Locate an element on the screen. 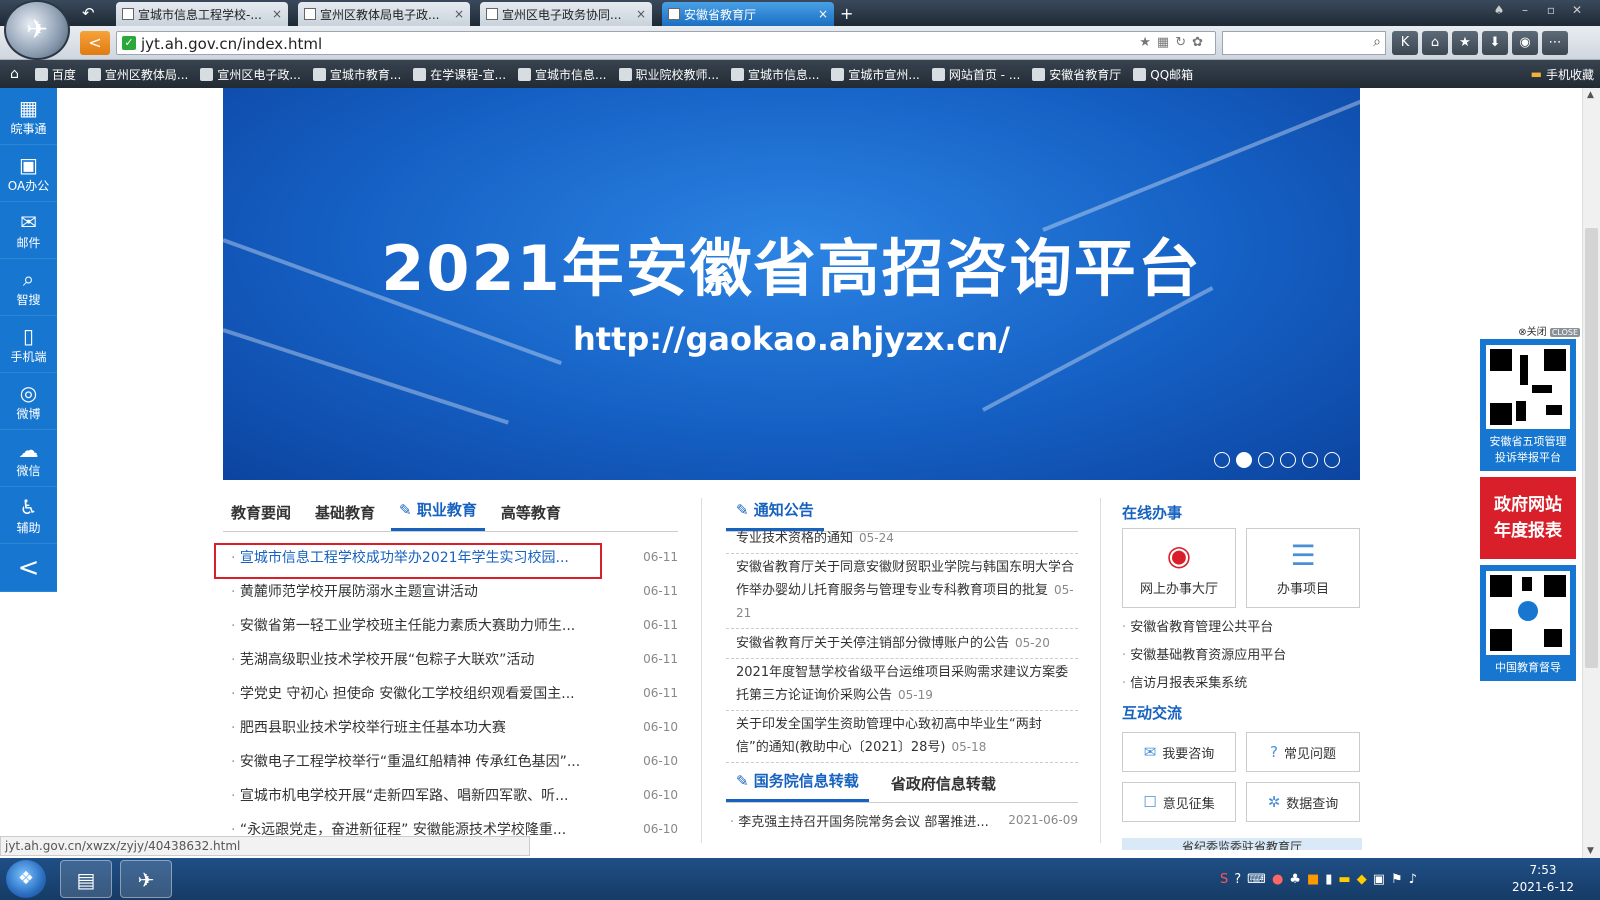 The width and height of the screenshot is (1600, 900). bookmark-item: 百度 is located at coordinates (55, 74).